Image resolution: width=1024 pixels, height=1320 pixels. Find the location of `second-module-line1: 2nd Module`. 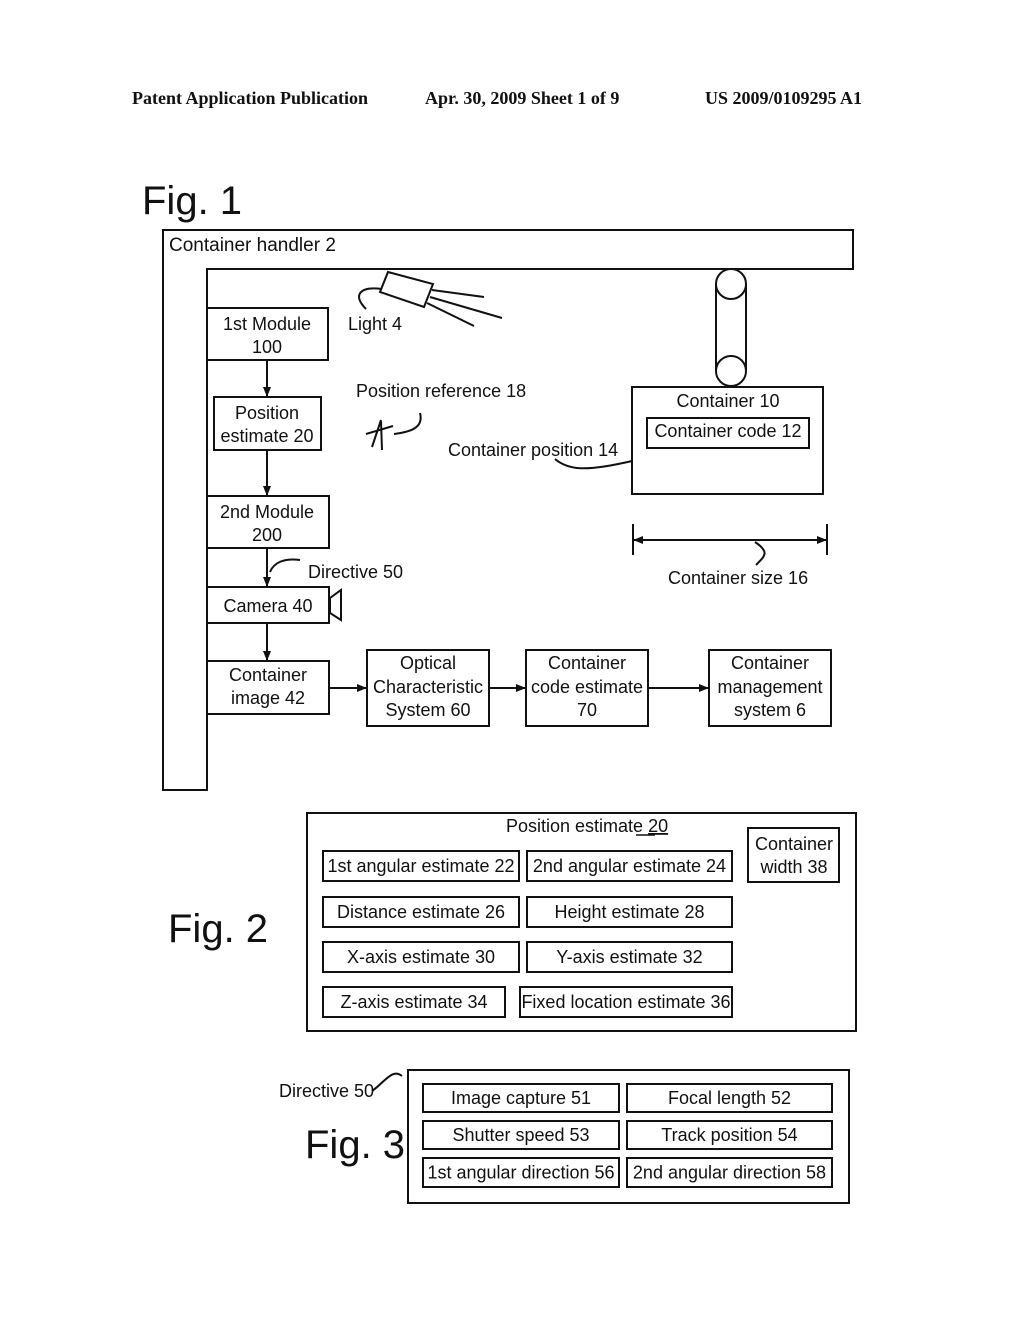

second-module-line1: 2nd Module is located at coordinates (267, 512).